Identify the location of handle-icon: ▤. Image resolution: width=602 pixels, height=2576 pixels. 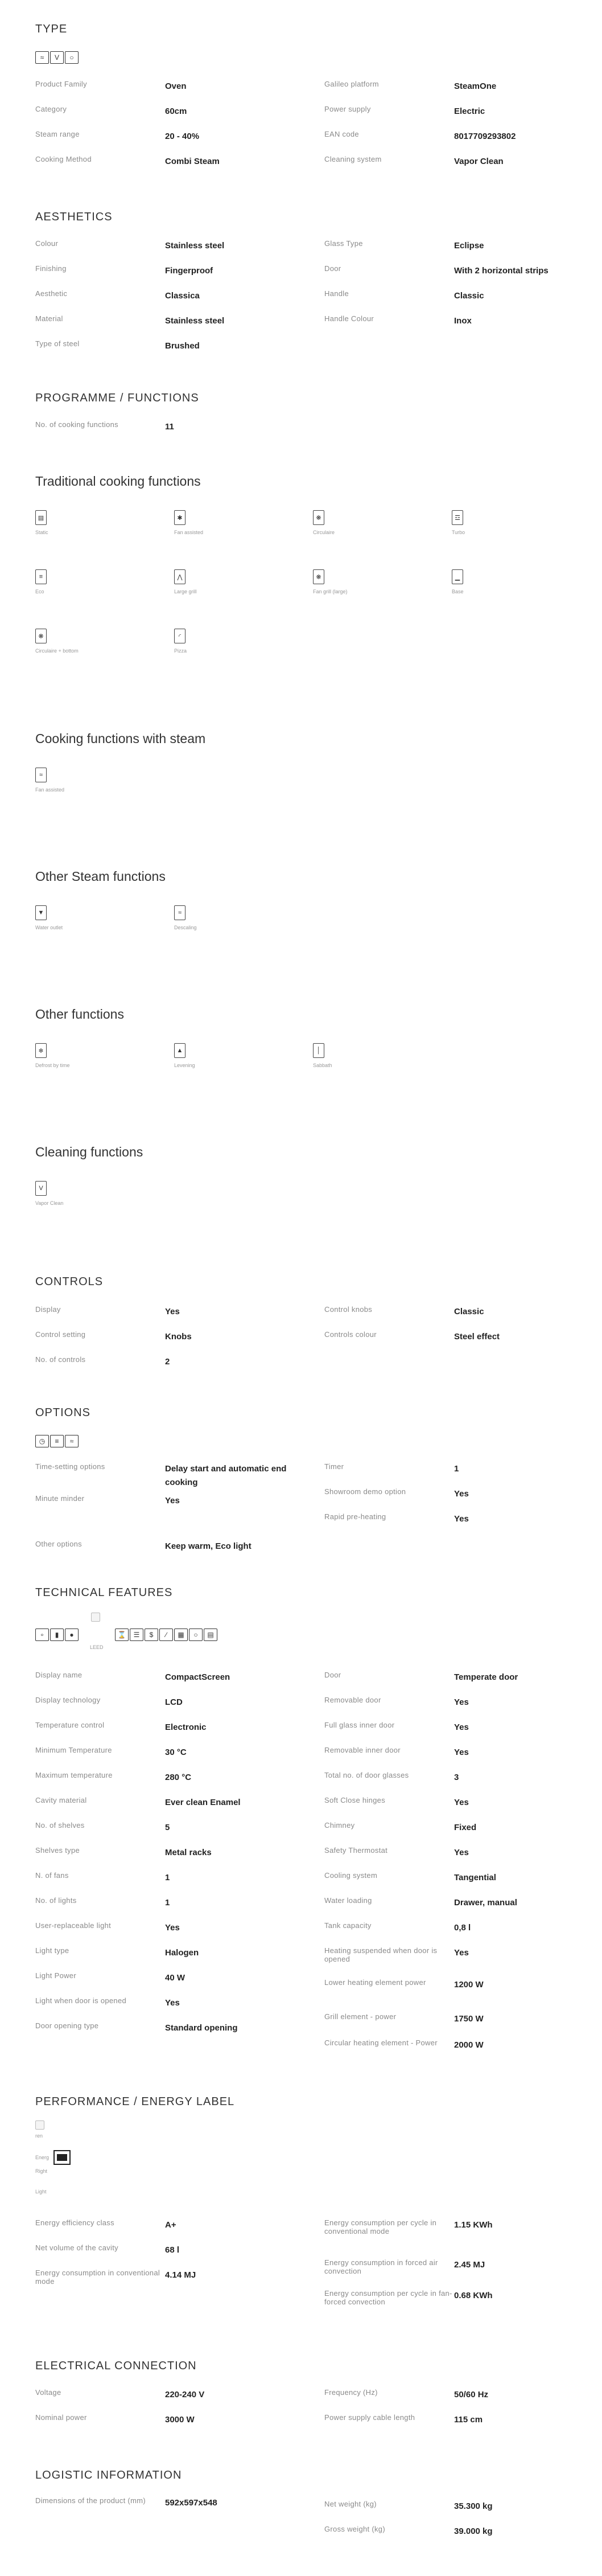
(210, 1635).